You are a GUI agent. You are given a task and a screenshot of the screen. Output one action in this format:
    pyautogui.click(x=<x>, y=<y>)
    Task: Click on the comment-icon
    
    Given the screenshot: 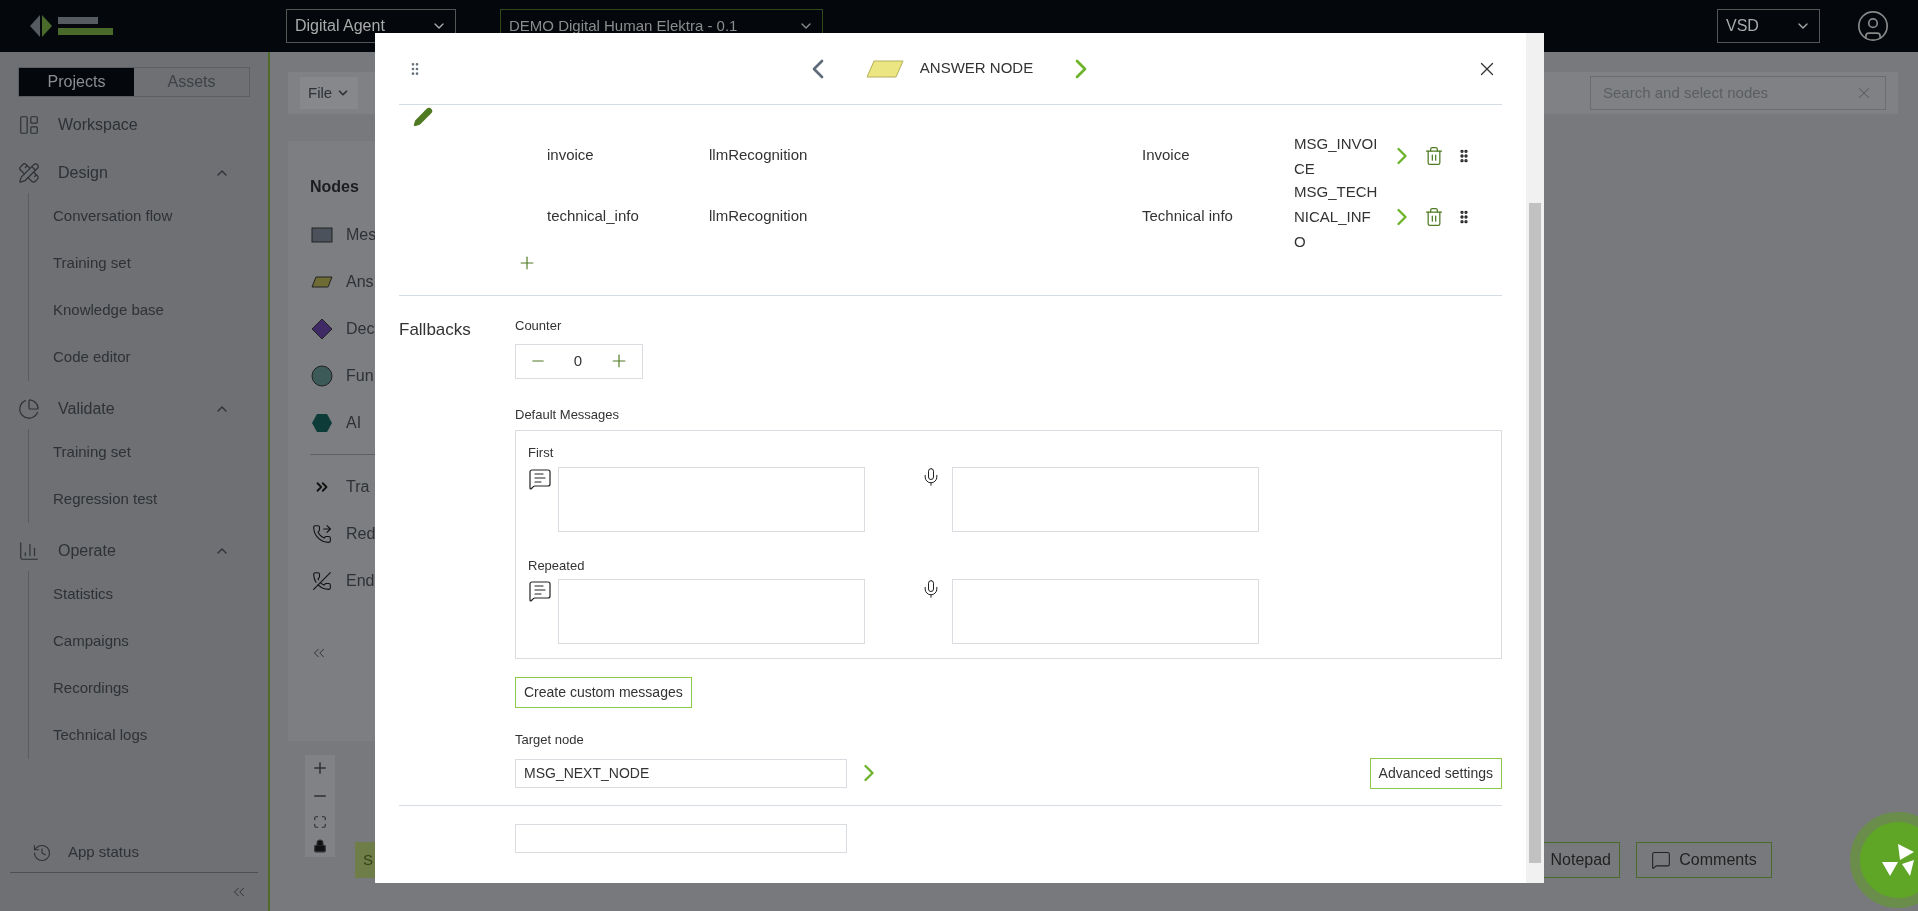 What is the action you would take?
    pyautogui.click(x=1661, y=860)
    